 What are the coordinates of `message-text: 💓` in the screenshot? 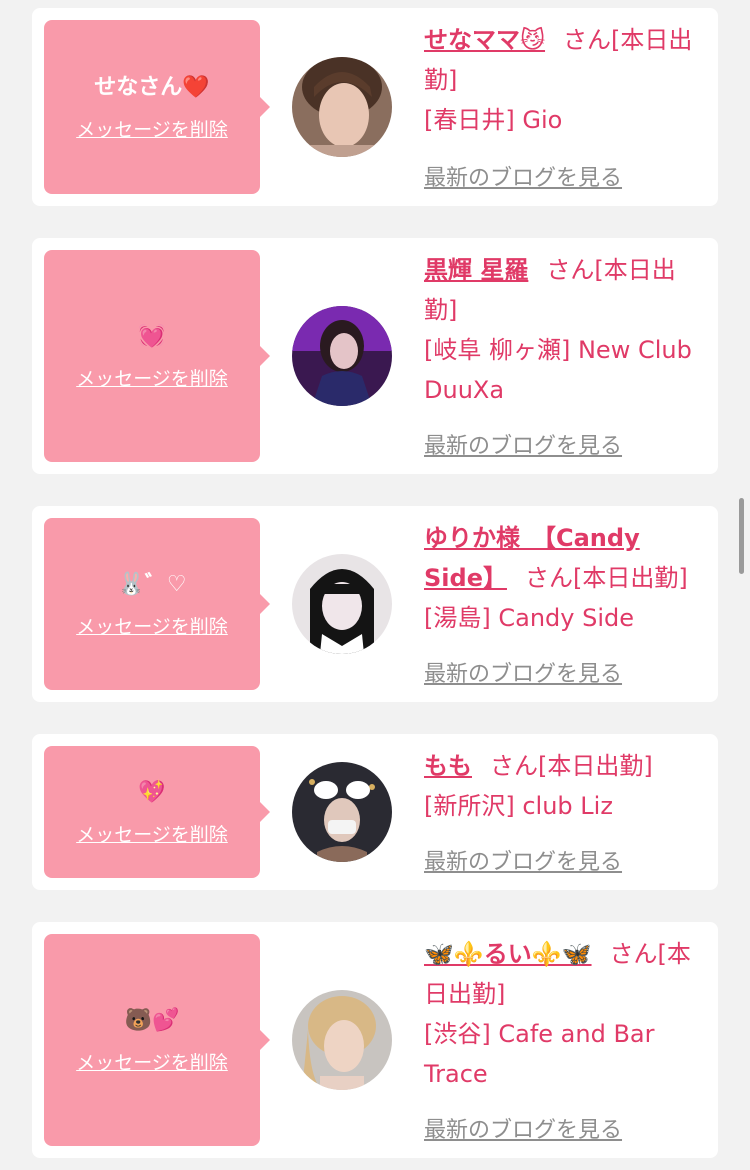 It's located at (151, 337).